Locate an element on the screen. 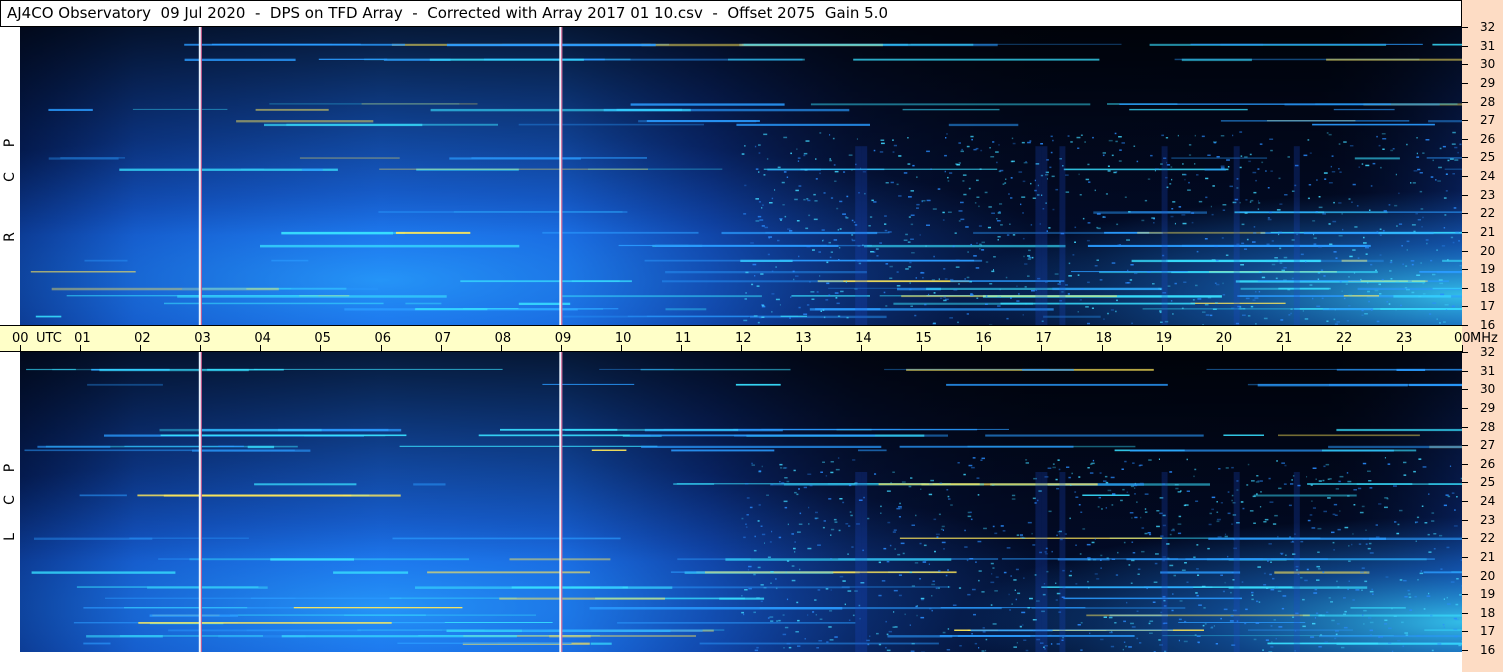  vertical-striation is located at coordinates (1062, 235).